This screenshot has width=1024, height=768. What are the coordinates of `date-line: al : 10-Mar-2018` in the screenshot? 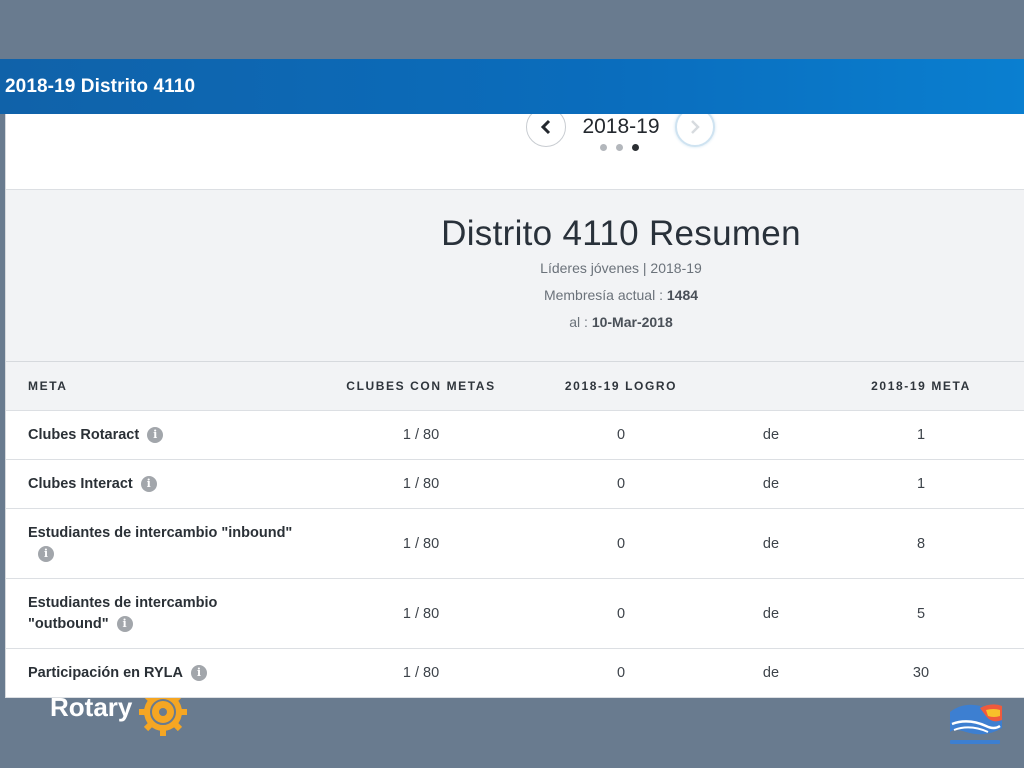 It's located at (621, 322).